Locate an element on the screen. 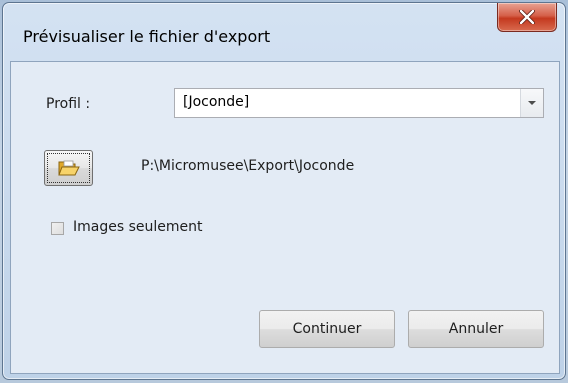 This screenshot has width=568, height=383. close-button is located at coordinates (527, 17).